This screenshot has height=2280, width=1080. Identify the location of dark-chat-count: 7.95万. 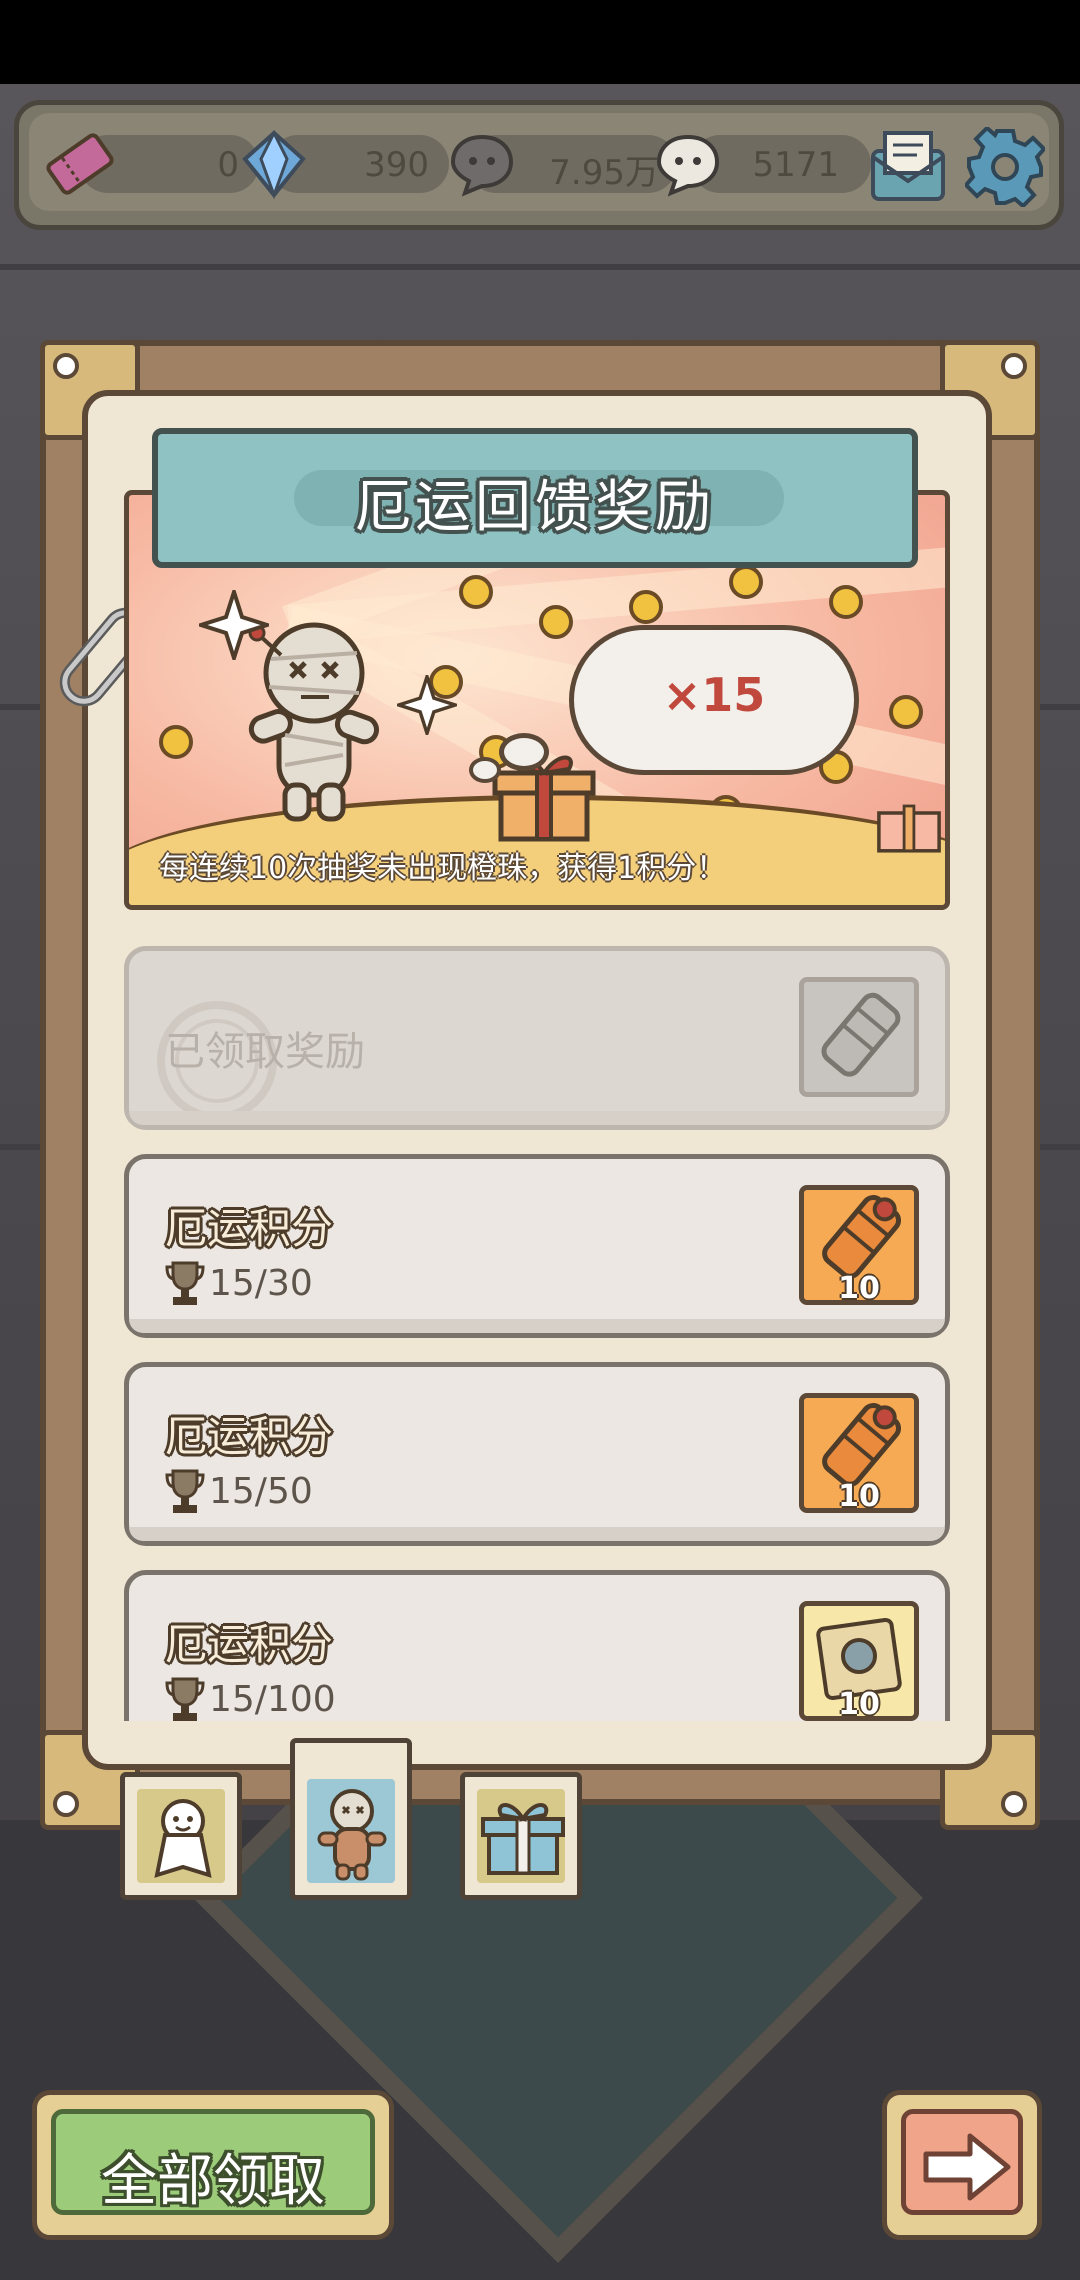
(604, 173).